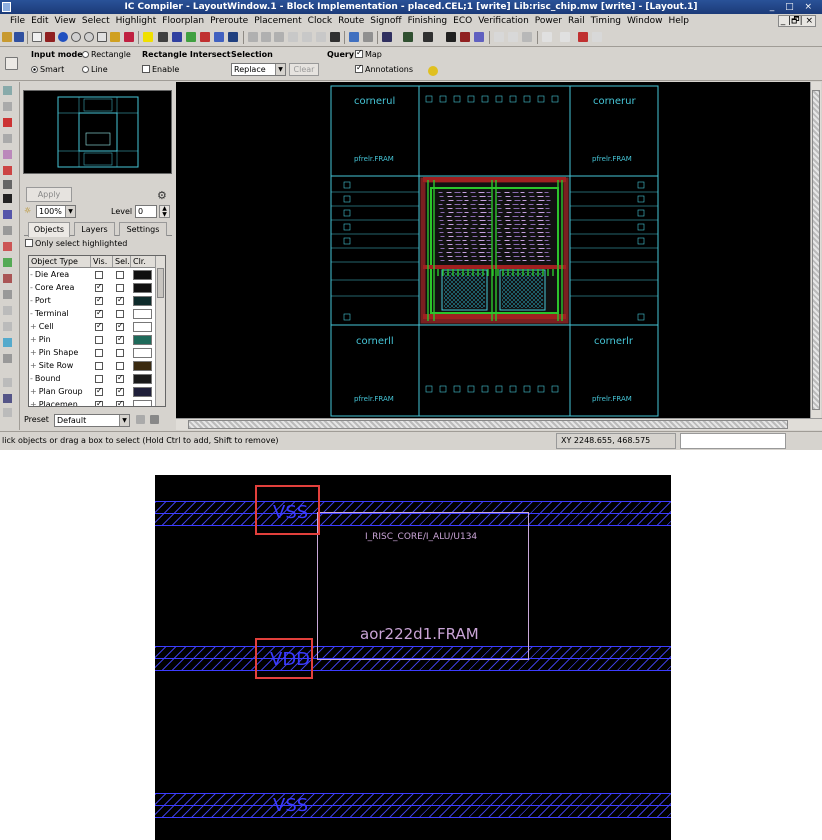 The width and height of the screenshot is (822, 840). What do you see at coordinates (320, 21) in the screenshot?
I see `menu-clock: Clock` at bounding box center [320, 21].